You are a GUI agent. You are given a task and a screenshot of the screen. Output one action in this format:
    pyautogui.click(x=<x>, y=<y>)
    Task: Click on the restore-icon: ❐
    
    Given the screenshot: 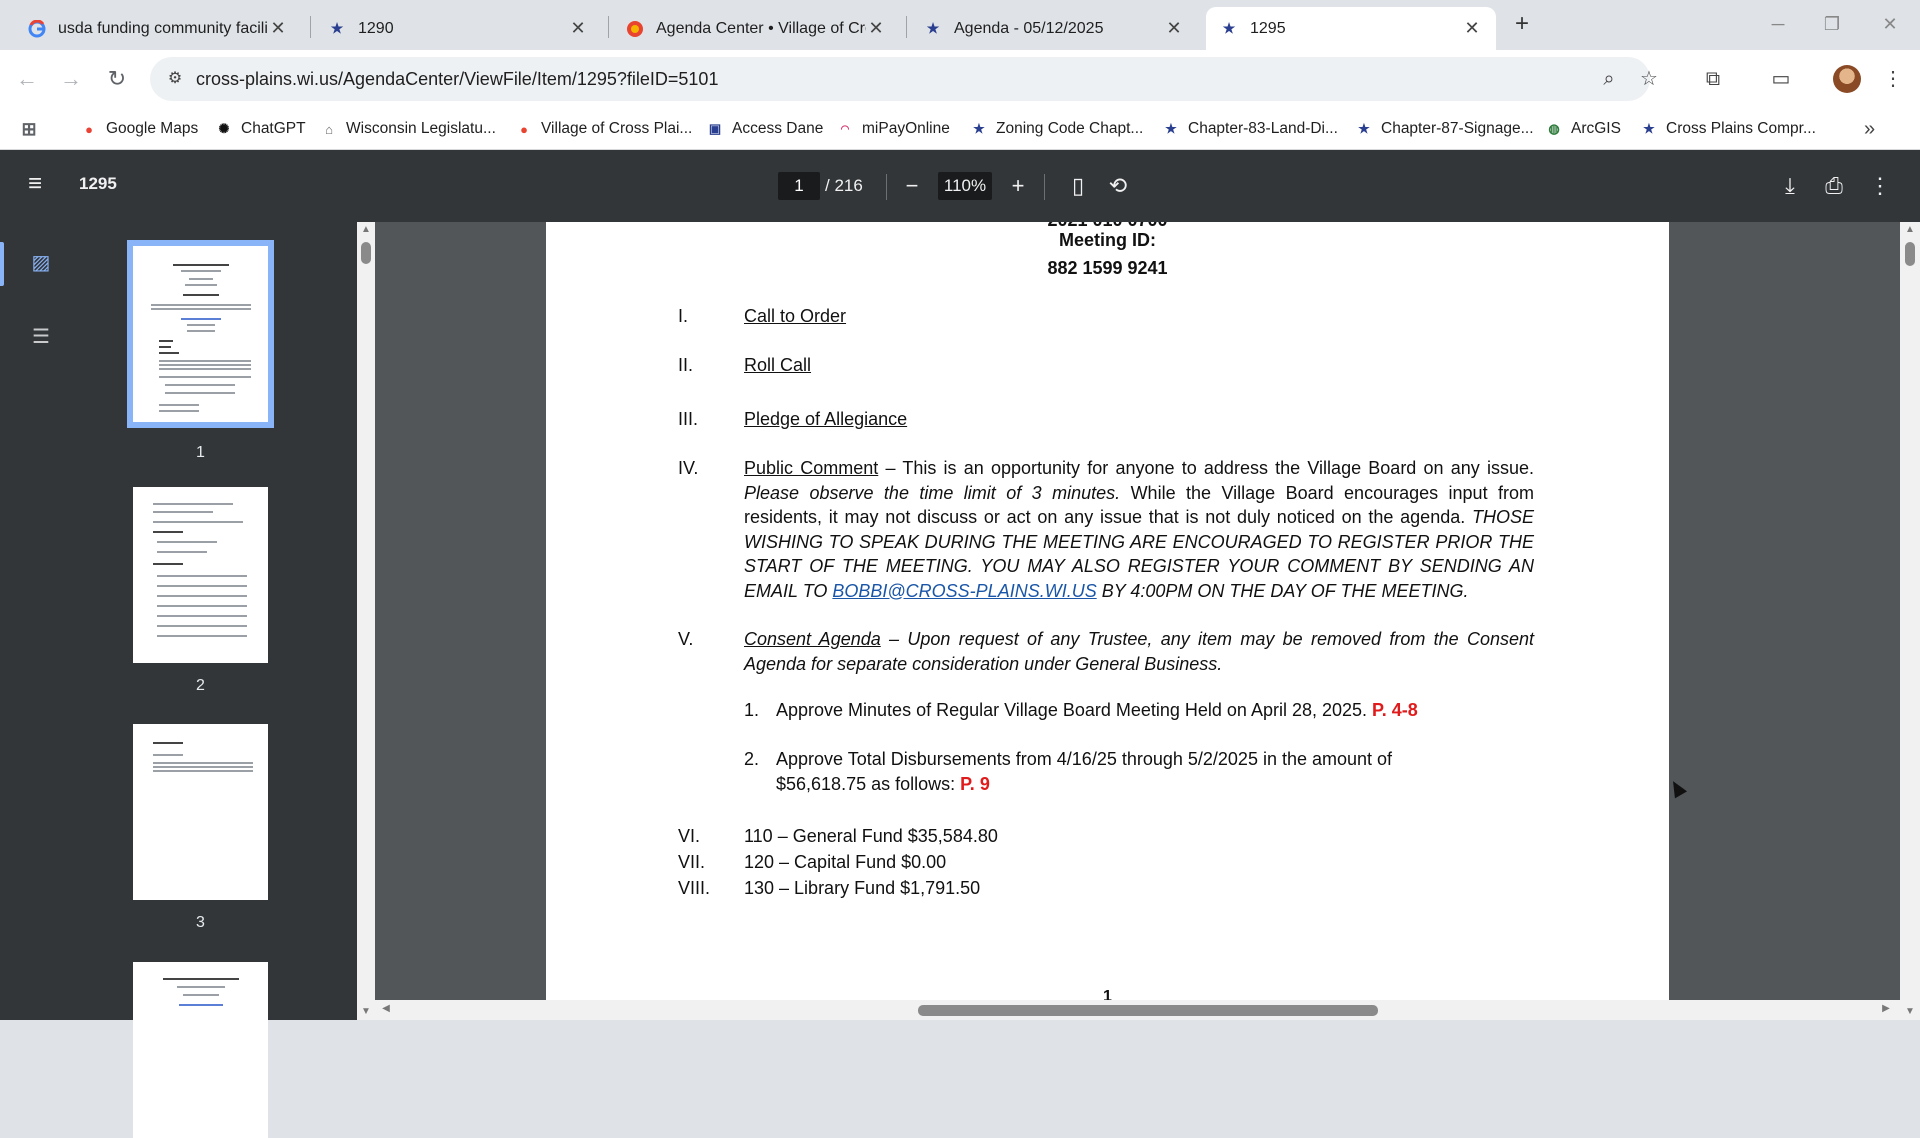 What is the action you would take?
    pyautogui.click(x=1832, y=24)
    